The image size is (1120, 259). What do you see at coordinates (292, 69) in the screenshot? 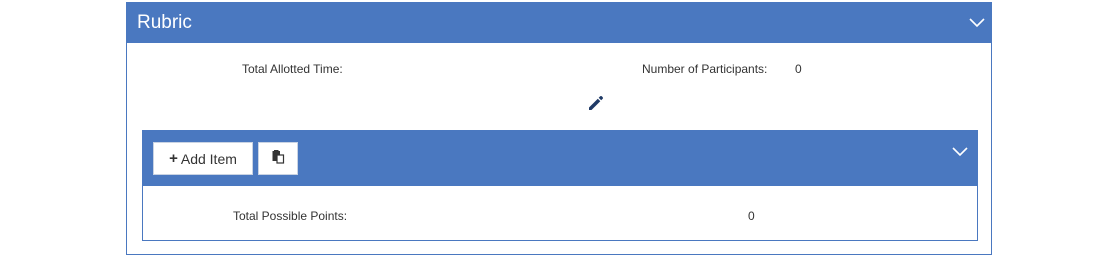
I see `total-allotted-time-label: Total Allotted Time:` at bounding box center [292, 69].